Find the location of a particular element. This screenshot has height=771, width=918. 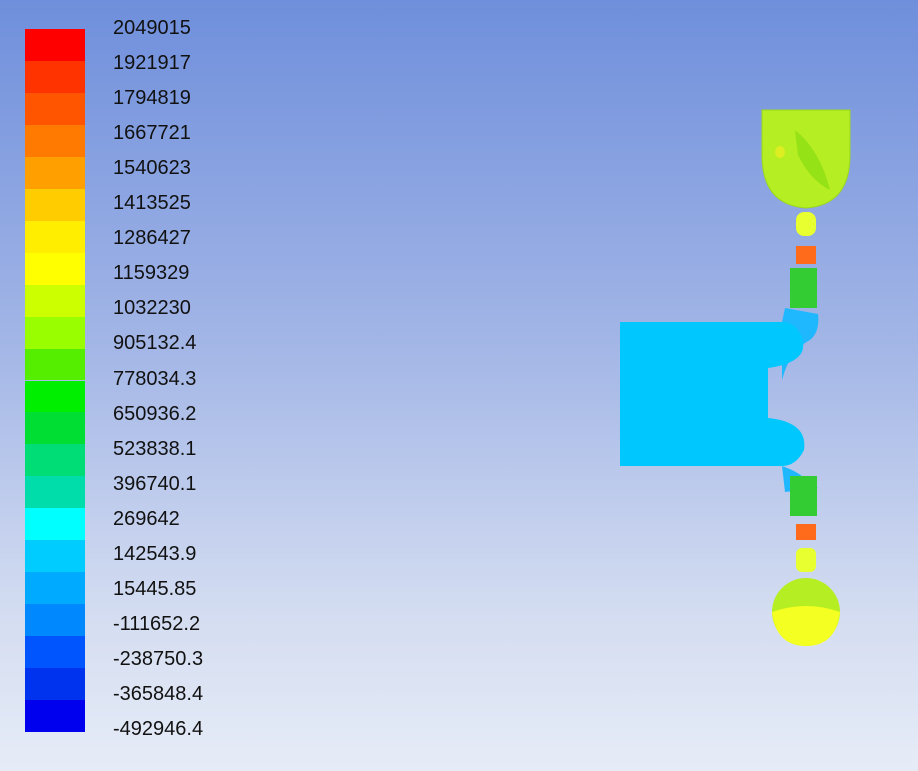

legend-label: -365848.4 is located at coordinates (158, 693).